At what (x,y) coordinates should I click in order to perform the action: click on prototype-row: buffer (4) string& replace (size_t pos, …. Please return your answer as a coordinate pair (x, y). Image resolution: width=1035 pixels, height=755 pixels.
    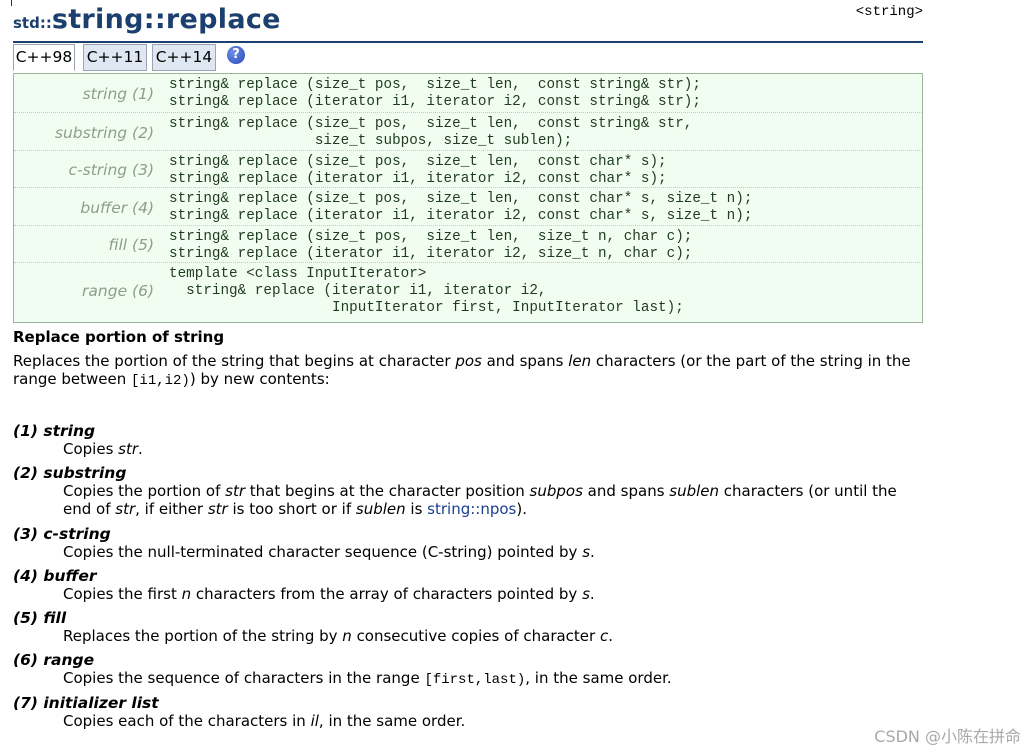
    Looking at the image, I should click on (468, 206).